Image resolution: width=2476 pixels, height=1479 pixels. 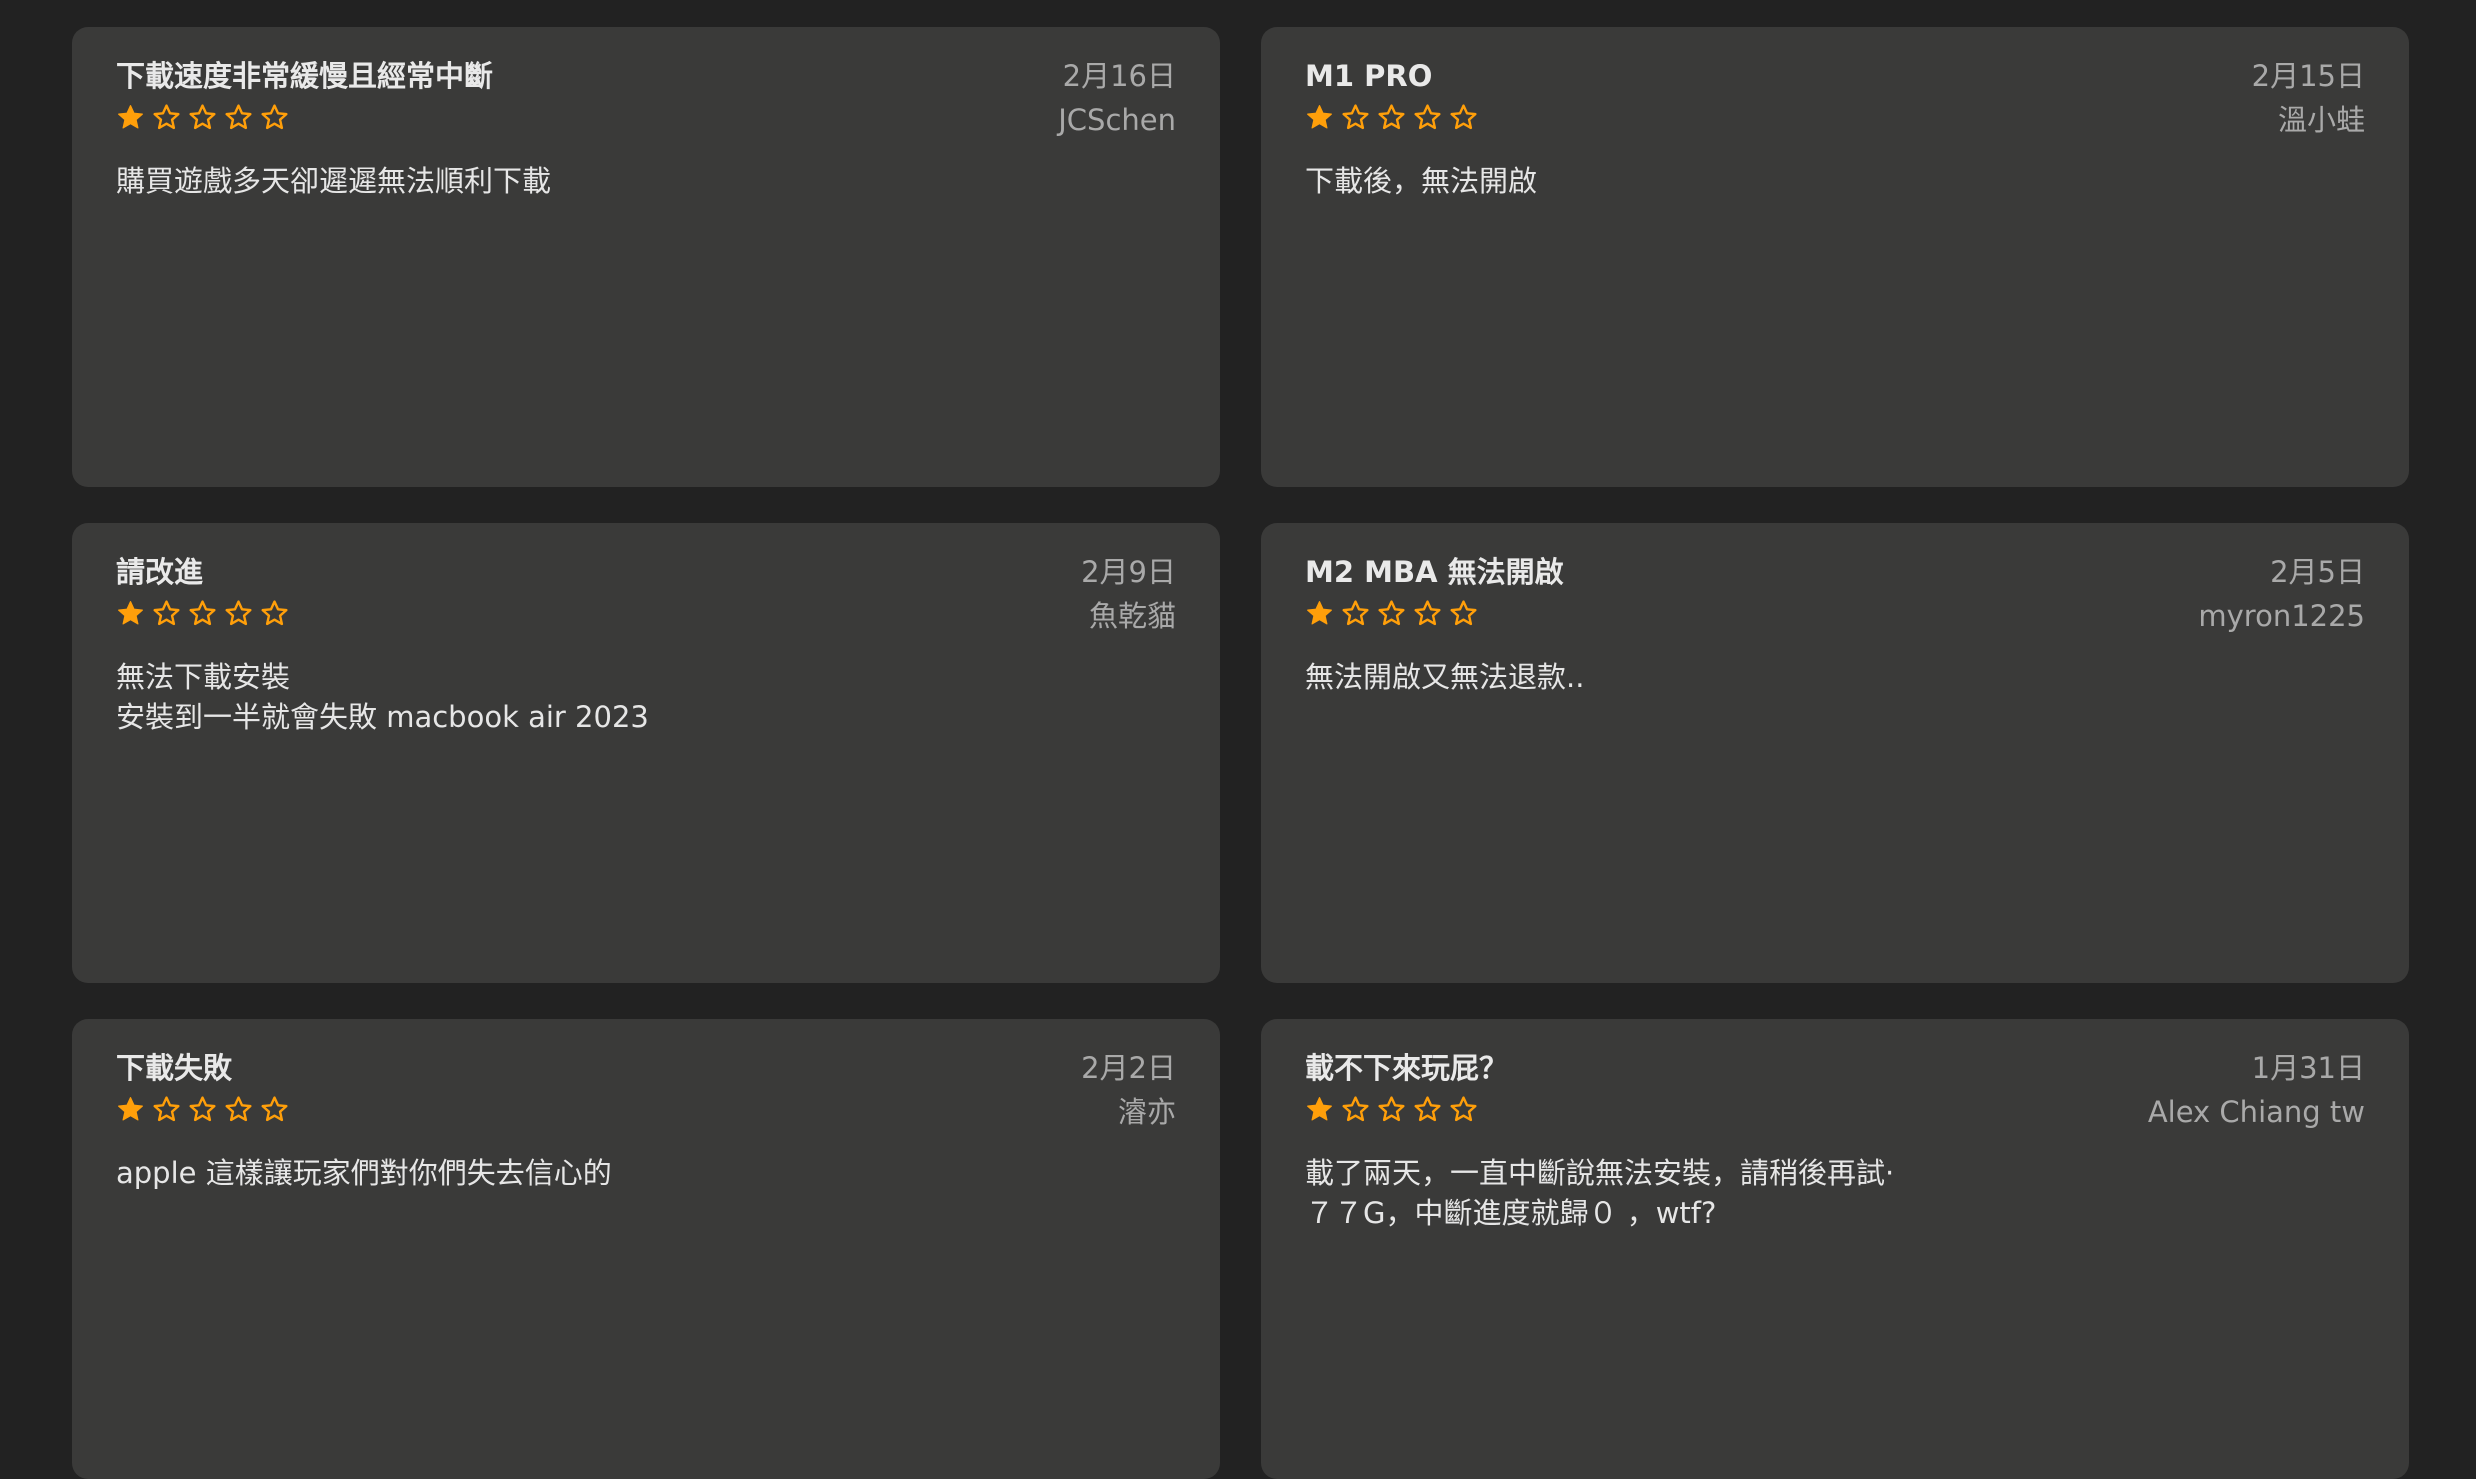 What do you see at coordinates (646, 1249) in the screenshot?
I see `review-card: 下載失敗 2月2日 濬亦 apple 這樣讓玩家們對你們失去信心的` at bounding box center [646, 1249].